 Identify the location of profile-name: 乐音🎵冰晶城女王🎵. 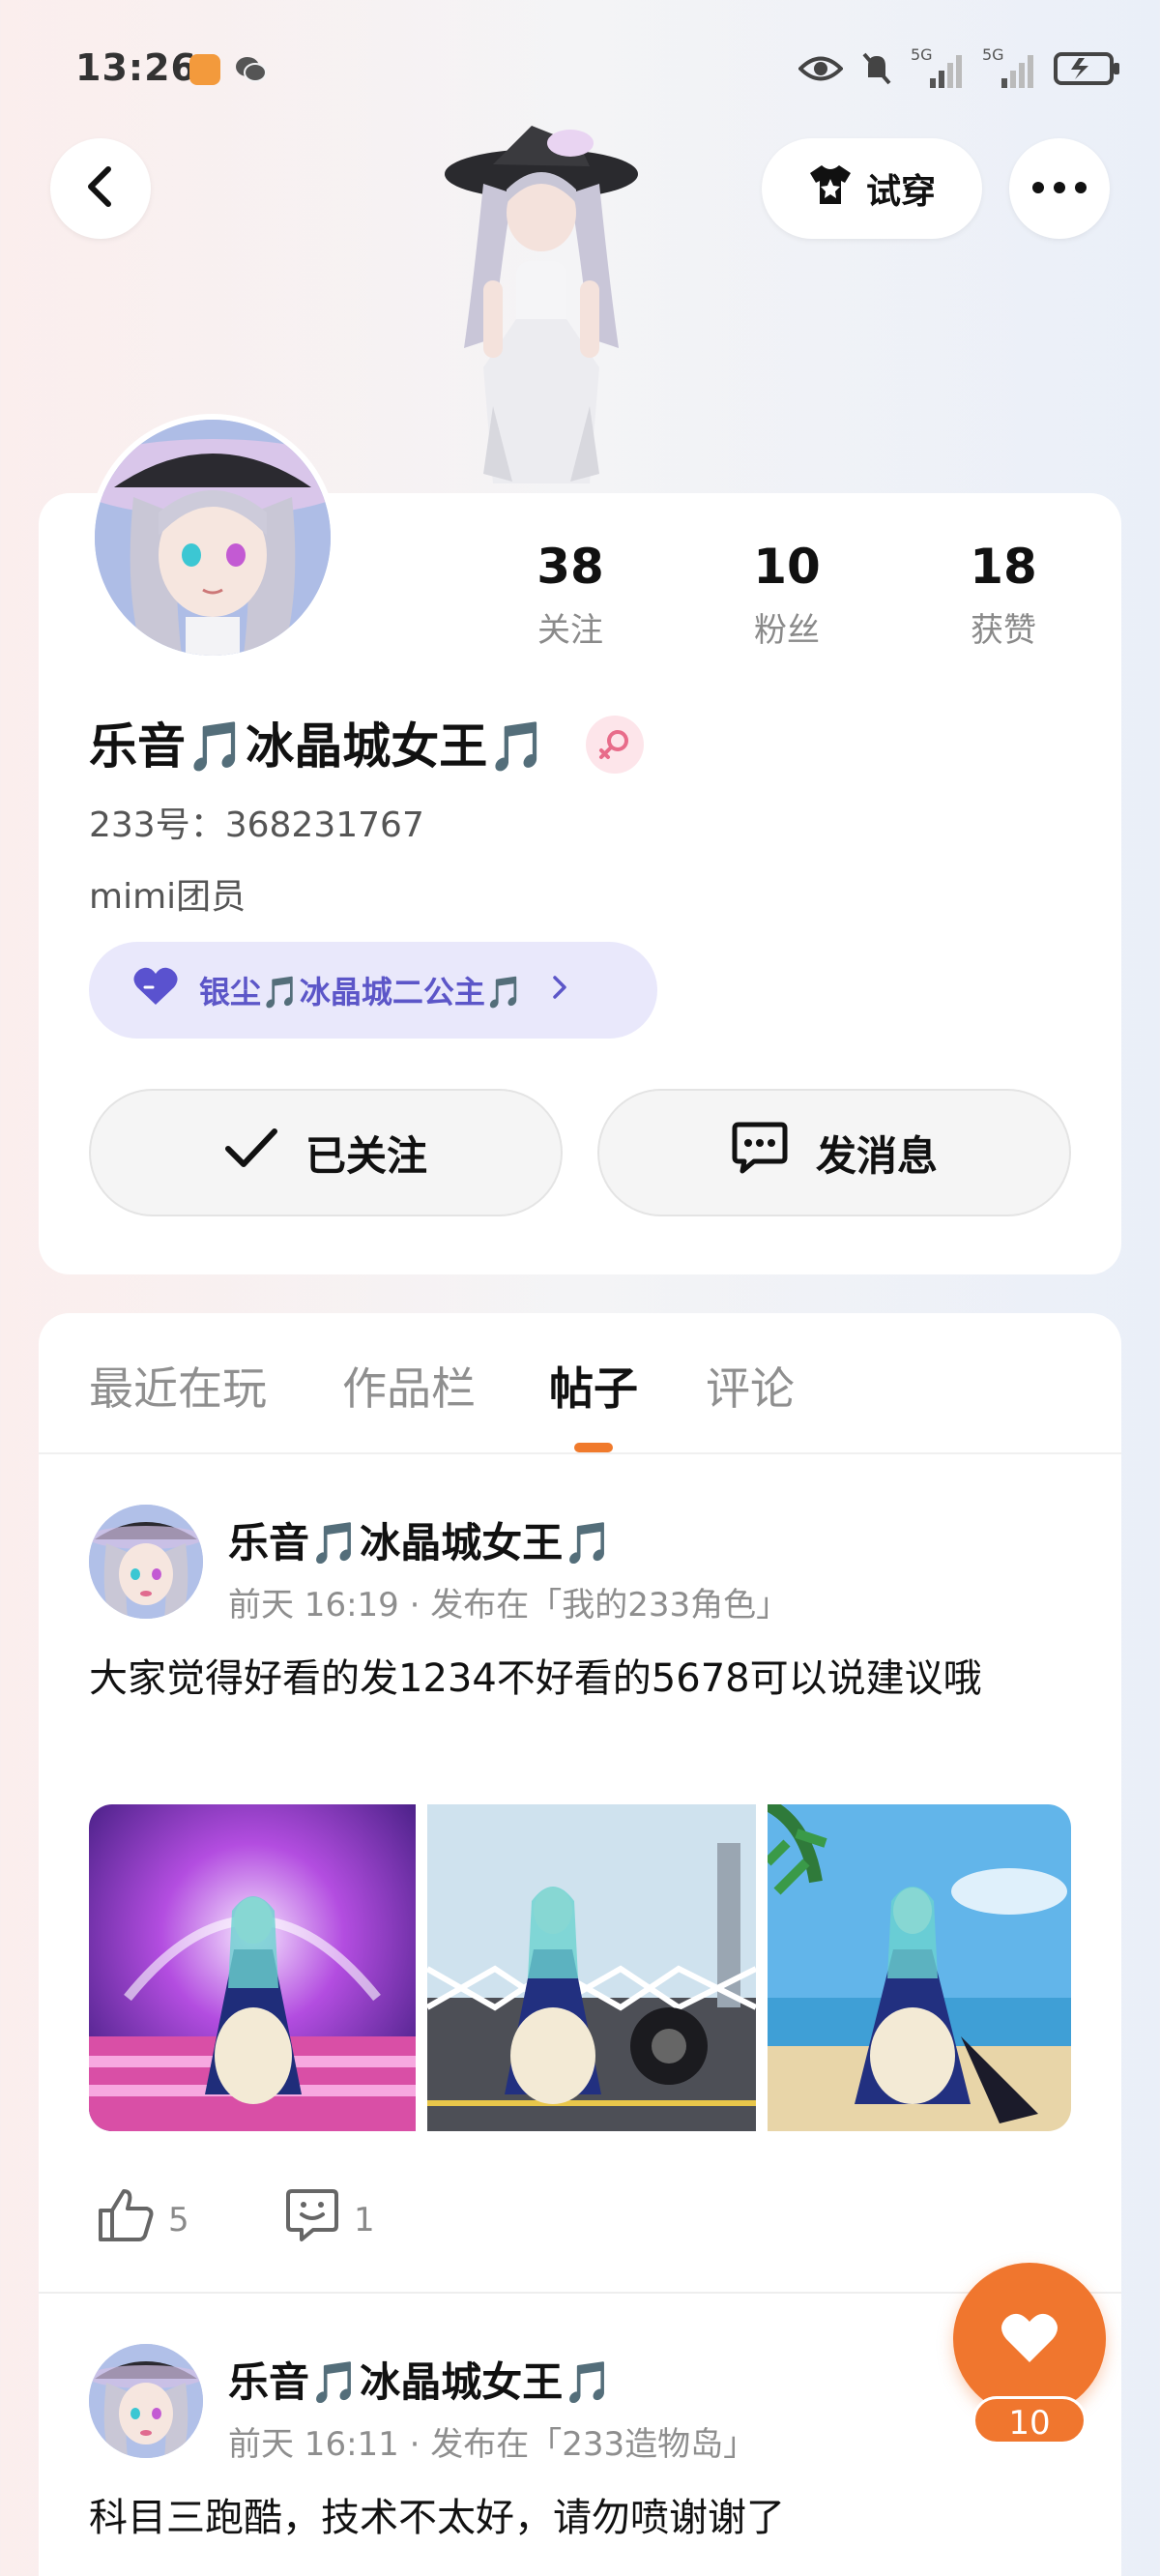
(318, 746).